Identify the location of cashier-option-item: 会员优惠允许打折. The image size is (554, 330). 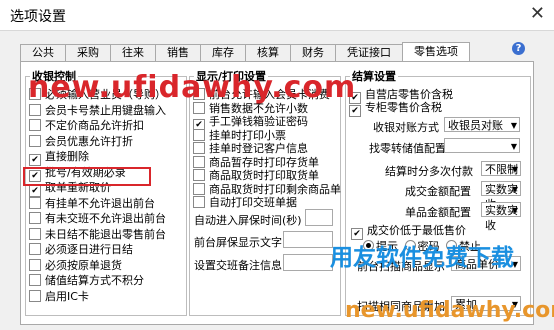
(81, 141).